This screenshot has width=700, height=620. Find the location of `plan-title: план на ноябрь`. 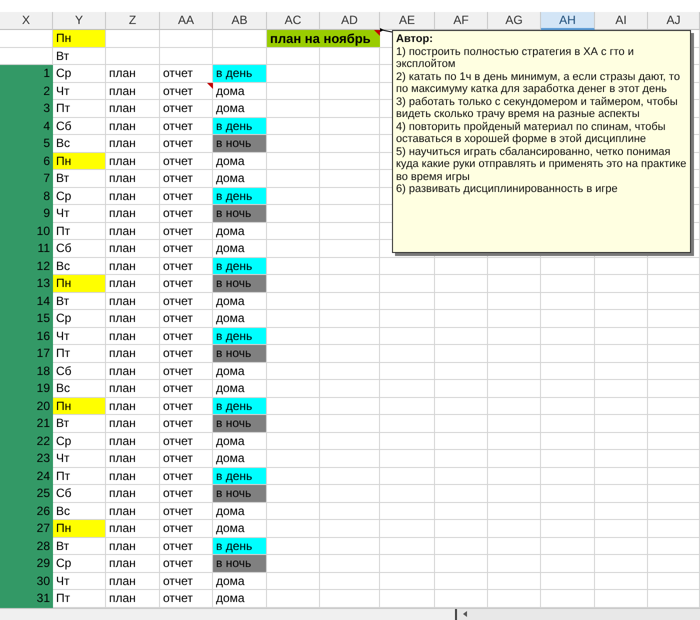

plan-title: план на ноябрь is located at coordinates (320, 38).